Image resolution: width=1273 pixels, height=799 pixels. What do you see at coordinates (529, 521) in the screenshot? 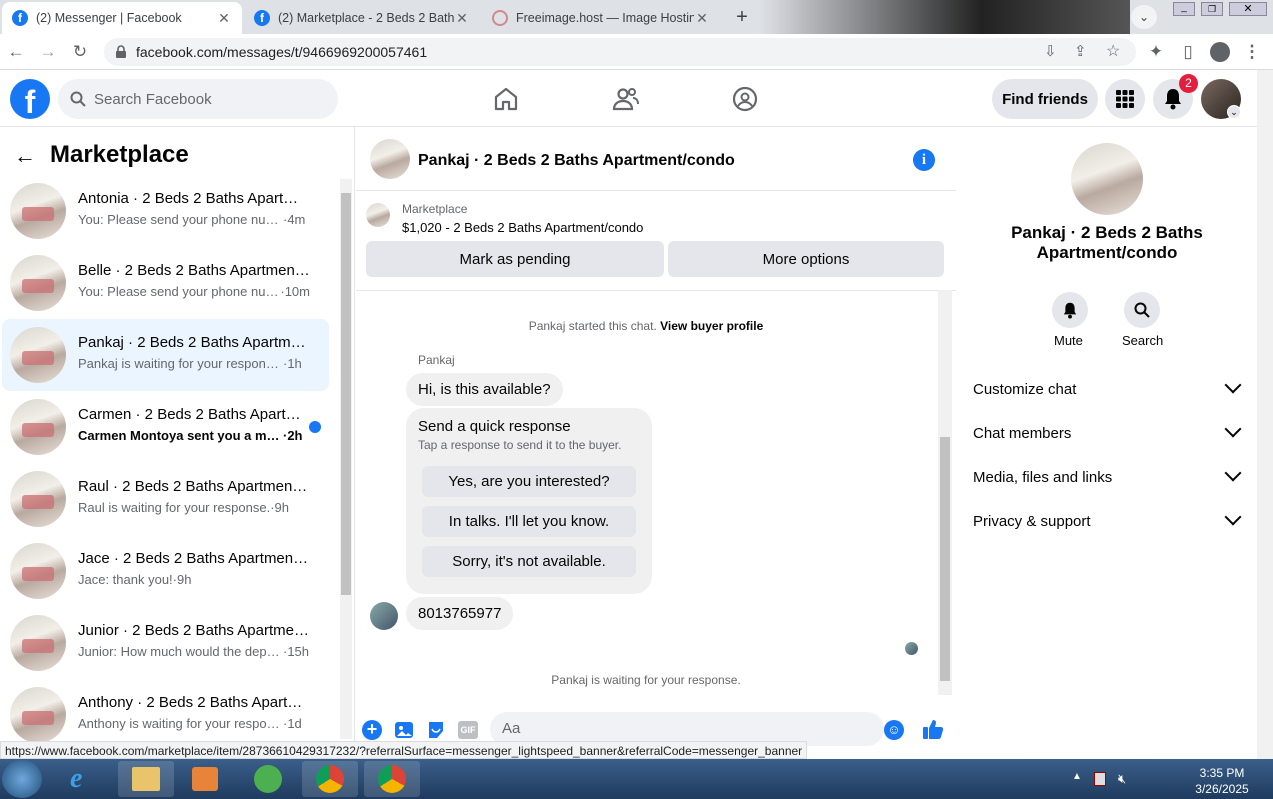
I see `quick-response-in-talks-button: In talks. I'll let you know.` at bounding box center [529, 521].